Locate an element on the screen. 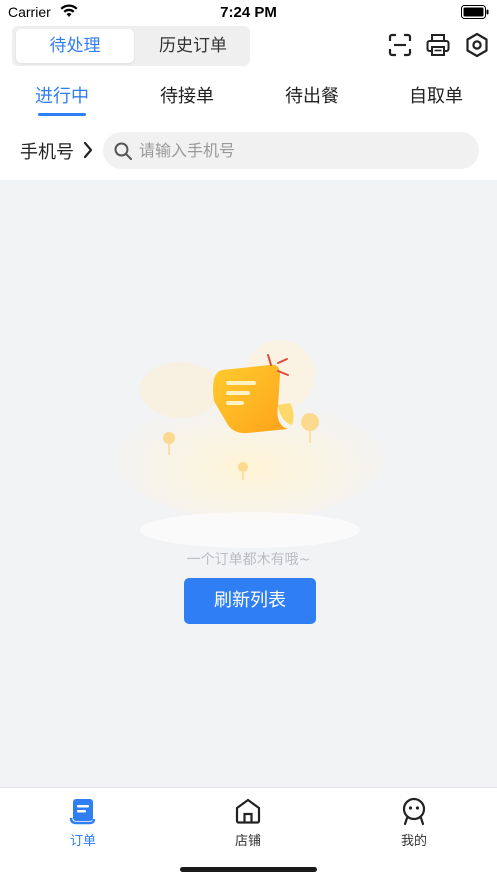 The image size is (497, 883). tabbar-item-orders: 订单 is located at coordinates (83, 822).